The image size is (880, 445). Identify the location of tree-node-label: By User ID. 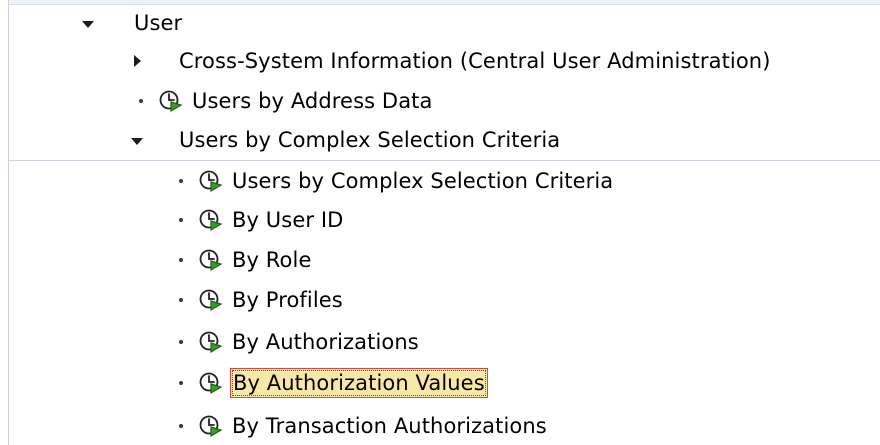
(288, 220).